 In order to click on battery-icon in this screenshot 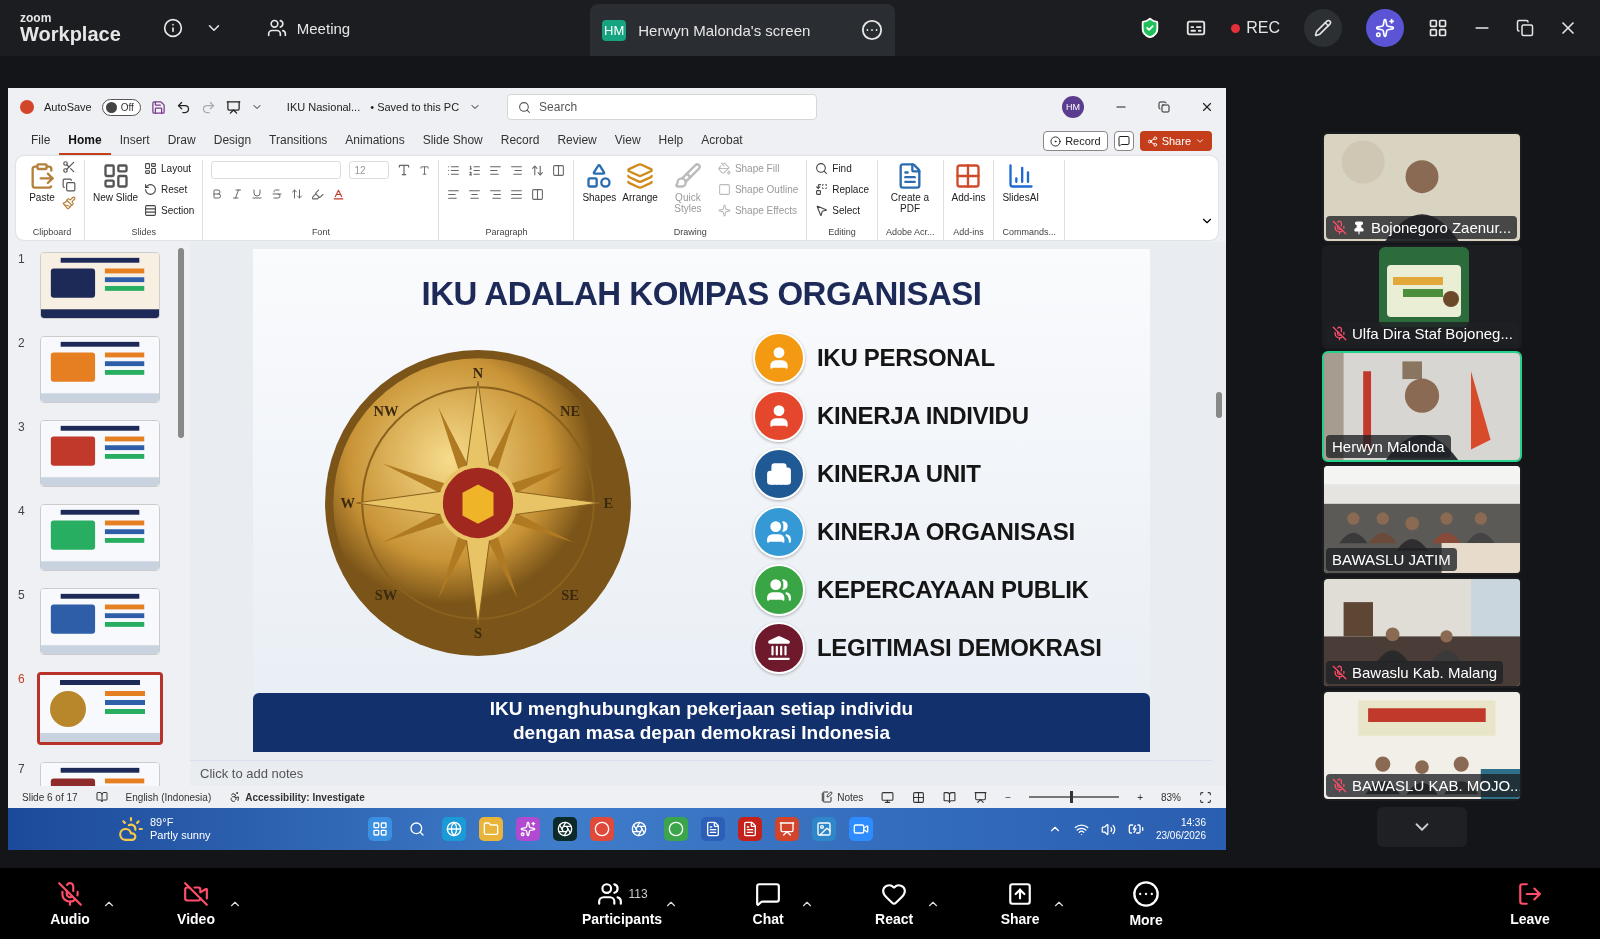, I will do `click(1135, 829)`.